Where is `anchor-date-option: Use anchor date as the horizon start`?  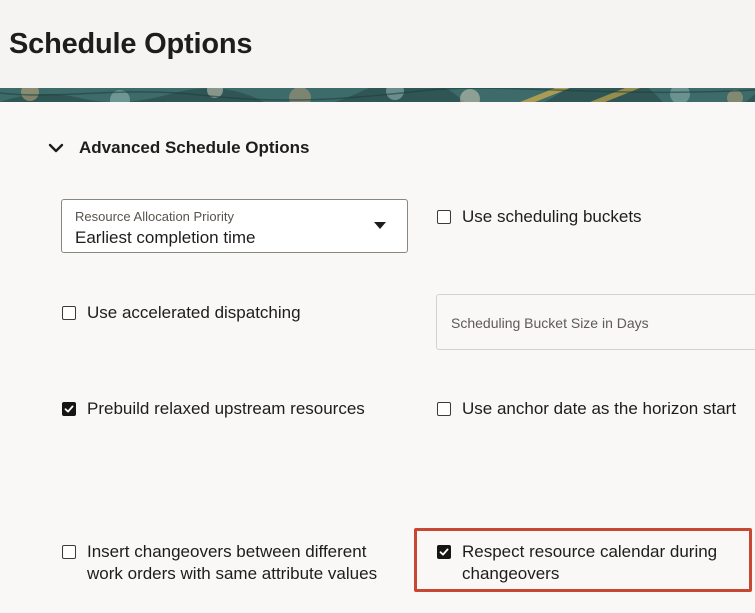 anchor-date-option: Use anchor date as the horizon start is located at coordinates (587, 409).